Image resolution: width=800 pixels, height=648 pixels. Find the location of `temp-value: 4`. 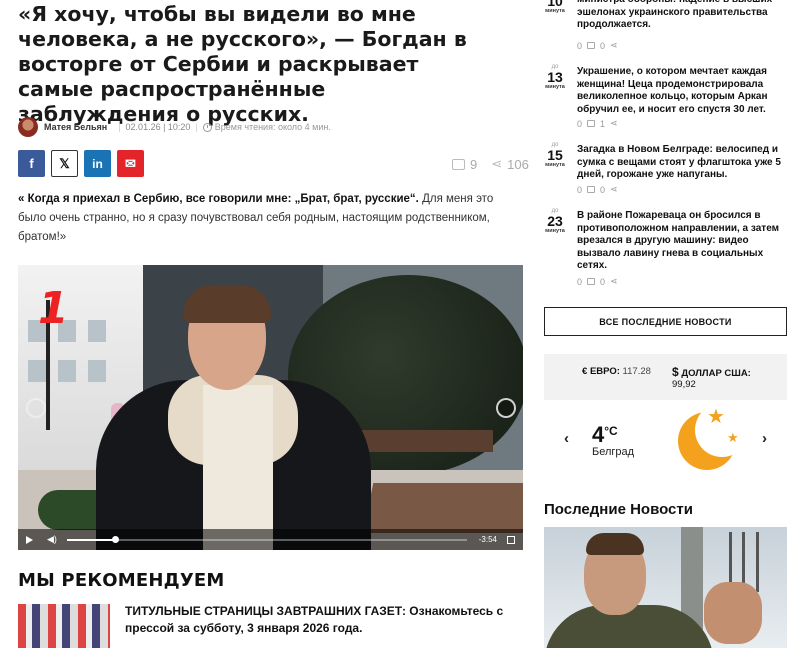

temp-value: 4 is located at coordinates (598, 434).